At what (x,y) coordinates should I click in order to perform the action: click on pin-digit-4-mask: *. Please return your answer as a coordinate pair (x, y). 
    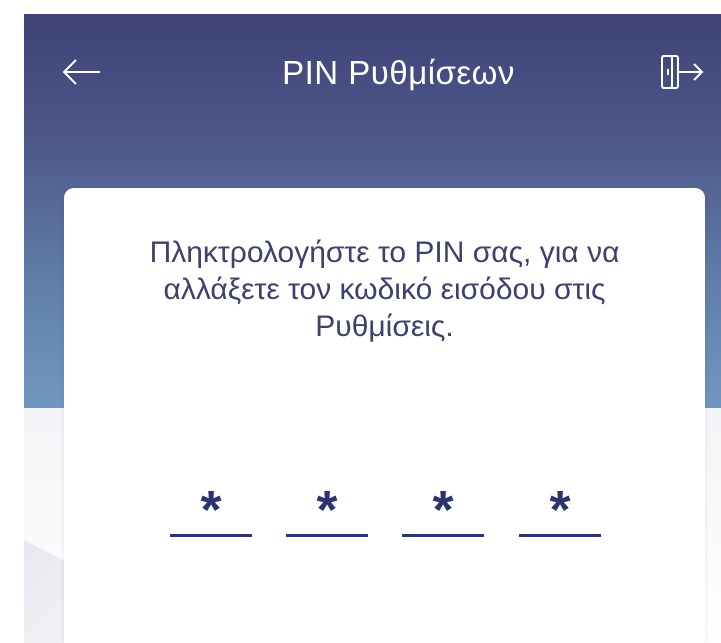
    Looking at the image, I should click on (560, 510).